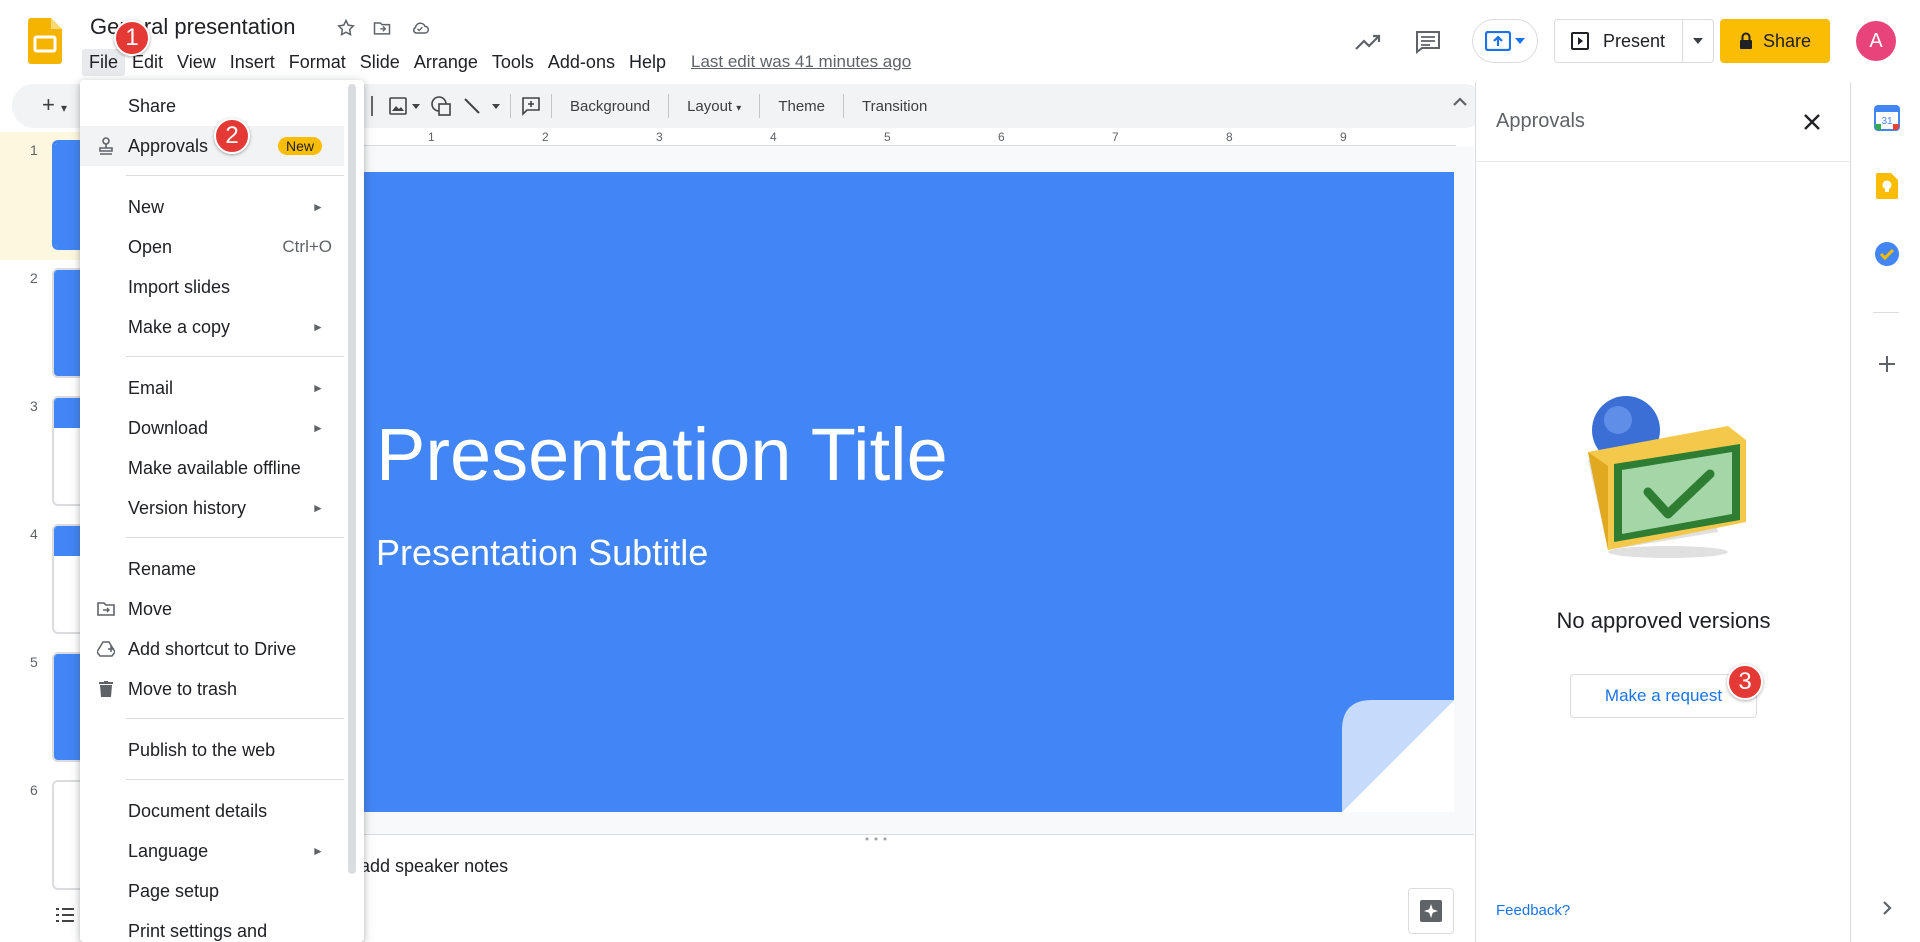  Describe the element at coordinates (252, 62) in the screenshot. I see `menu-insert: Insert` at that location.